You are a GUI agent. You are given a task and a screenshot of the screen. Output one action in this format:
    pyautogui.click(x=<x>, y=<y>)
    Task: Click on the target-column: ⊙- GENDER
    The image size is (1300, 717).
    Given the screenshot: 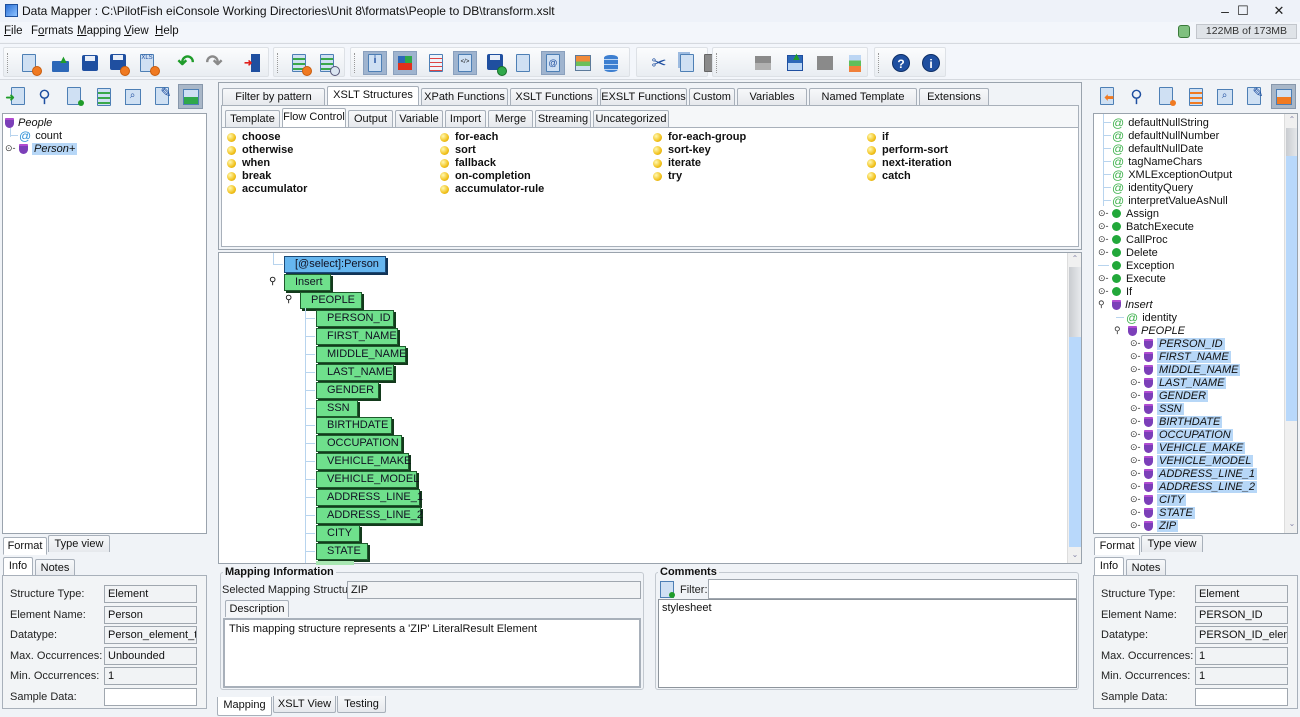 What is the action you would take?
    pyautogui.click(x=1169, y=395)
    